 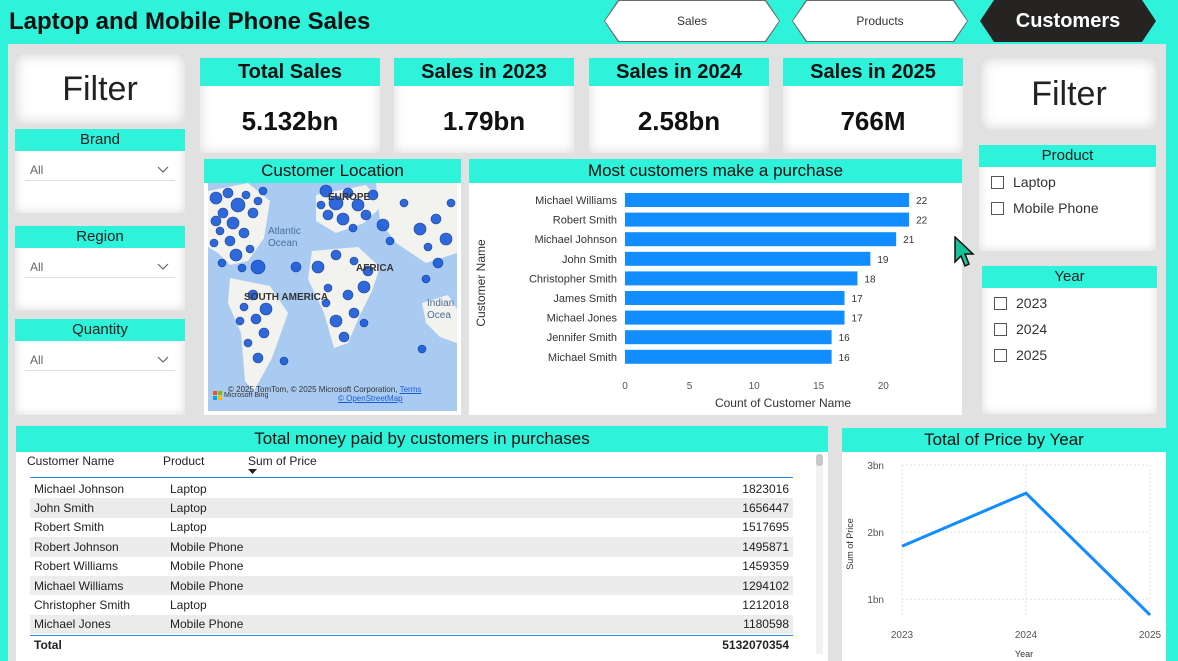 What do you see at coordinates (765, 488) in the screenshot?
I see `cell-sum-of-price: 1823016` at bounding box center [765, 488].